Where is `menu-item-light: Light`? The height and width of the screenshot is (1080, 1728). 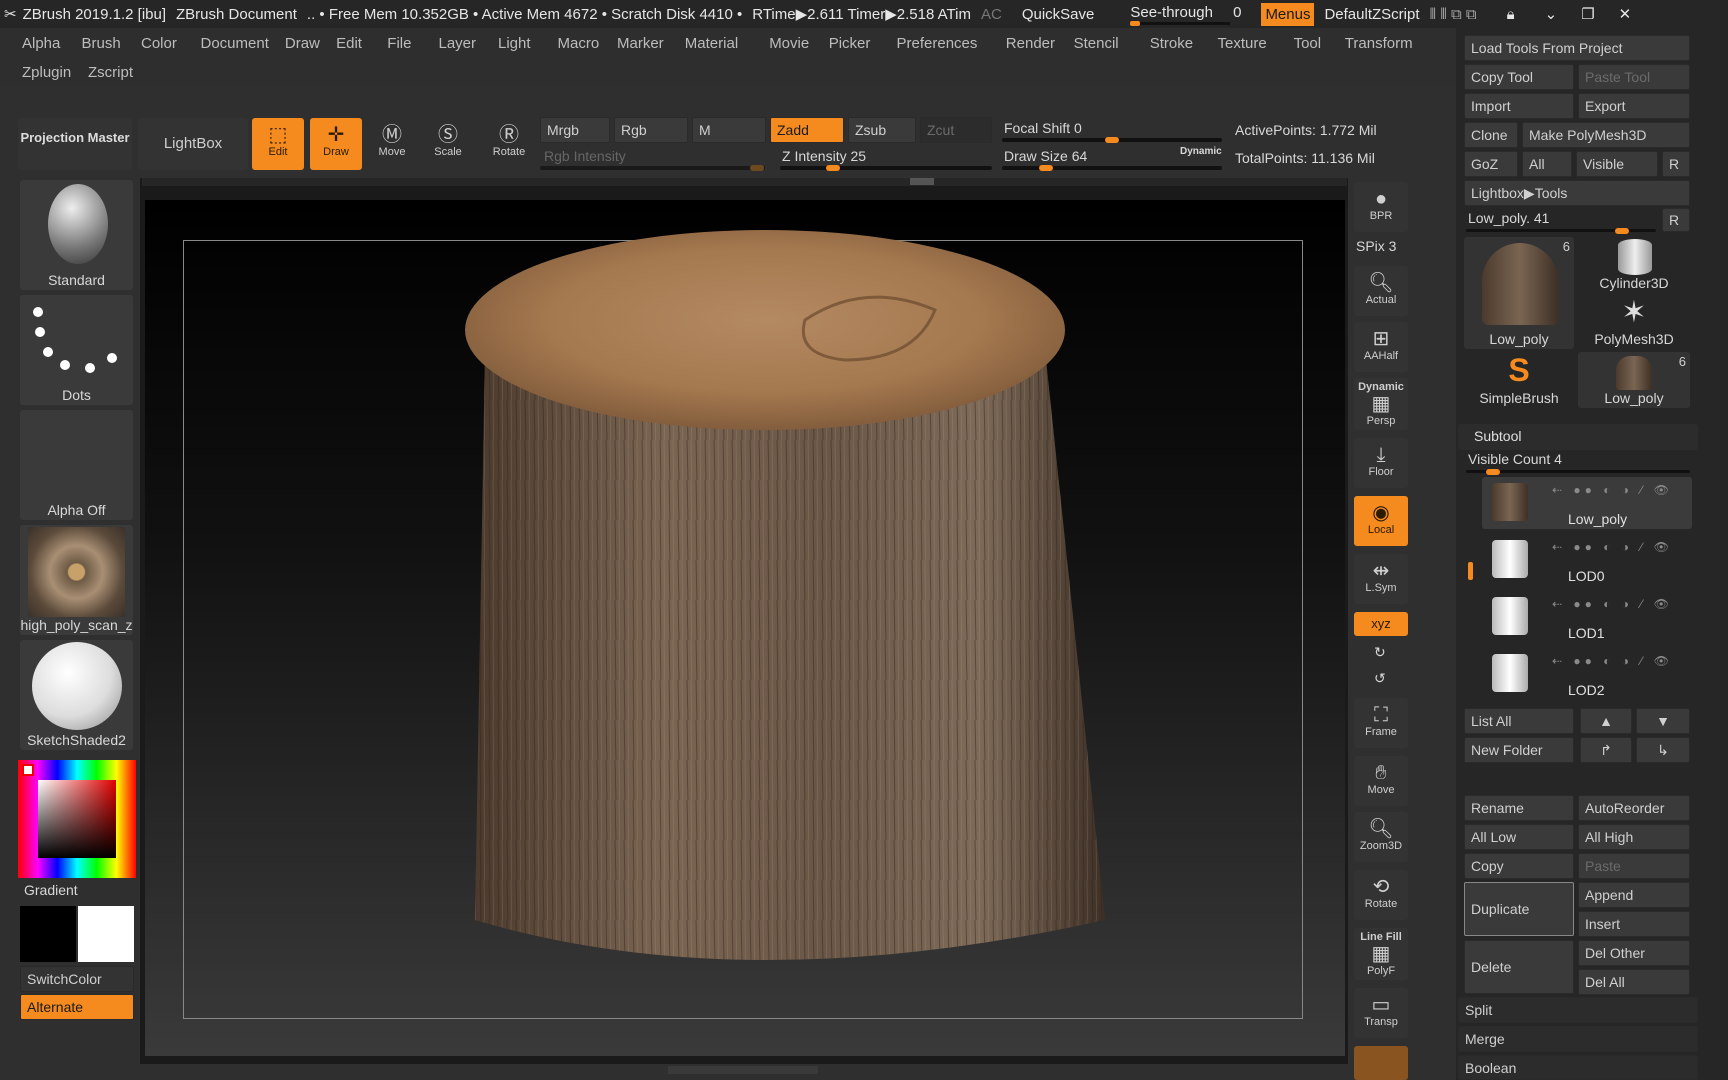
menu-item-light: Light is located at coordinates (514, 43).